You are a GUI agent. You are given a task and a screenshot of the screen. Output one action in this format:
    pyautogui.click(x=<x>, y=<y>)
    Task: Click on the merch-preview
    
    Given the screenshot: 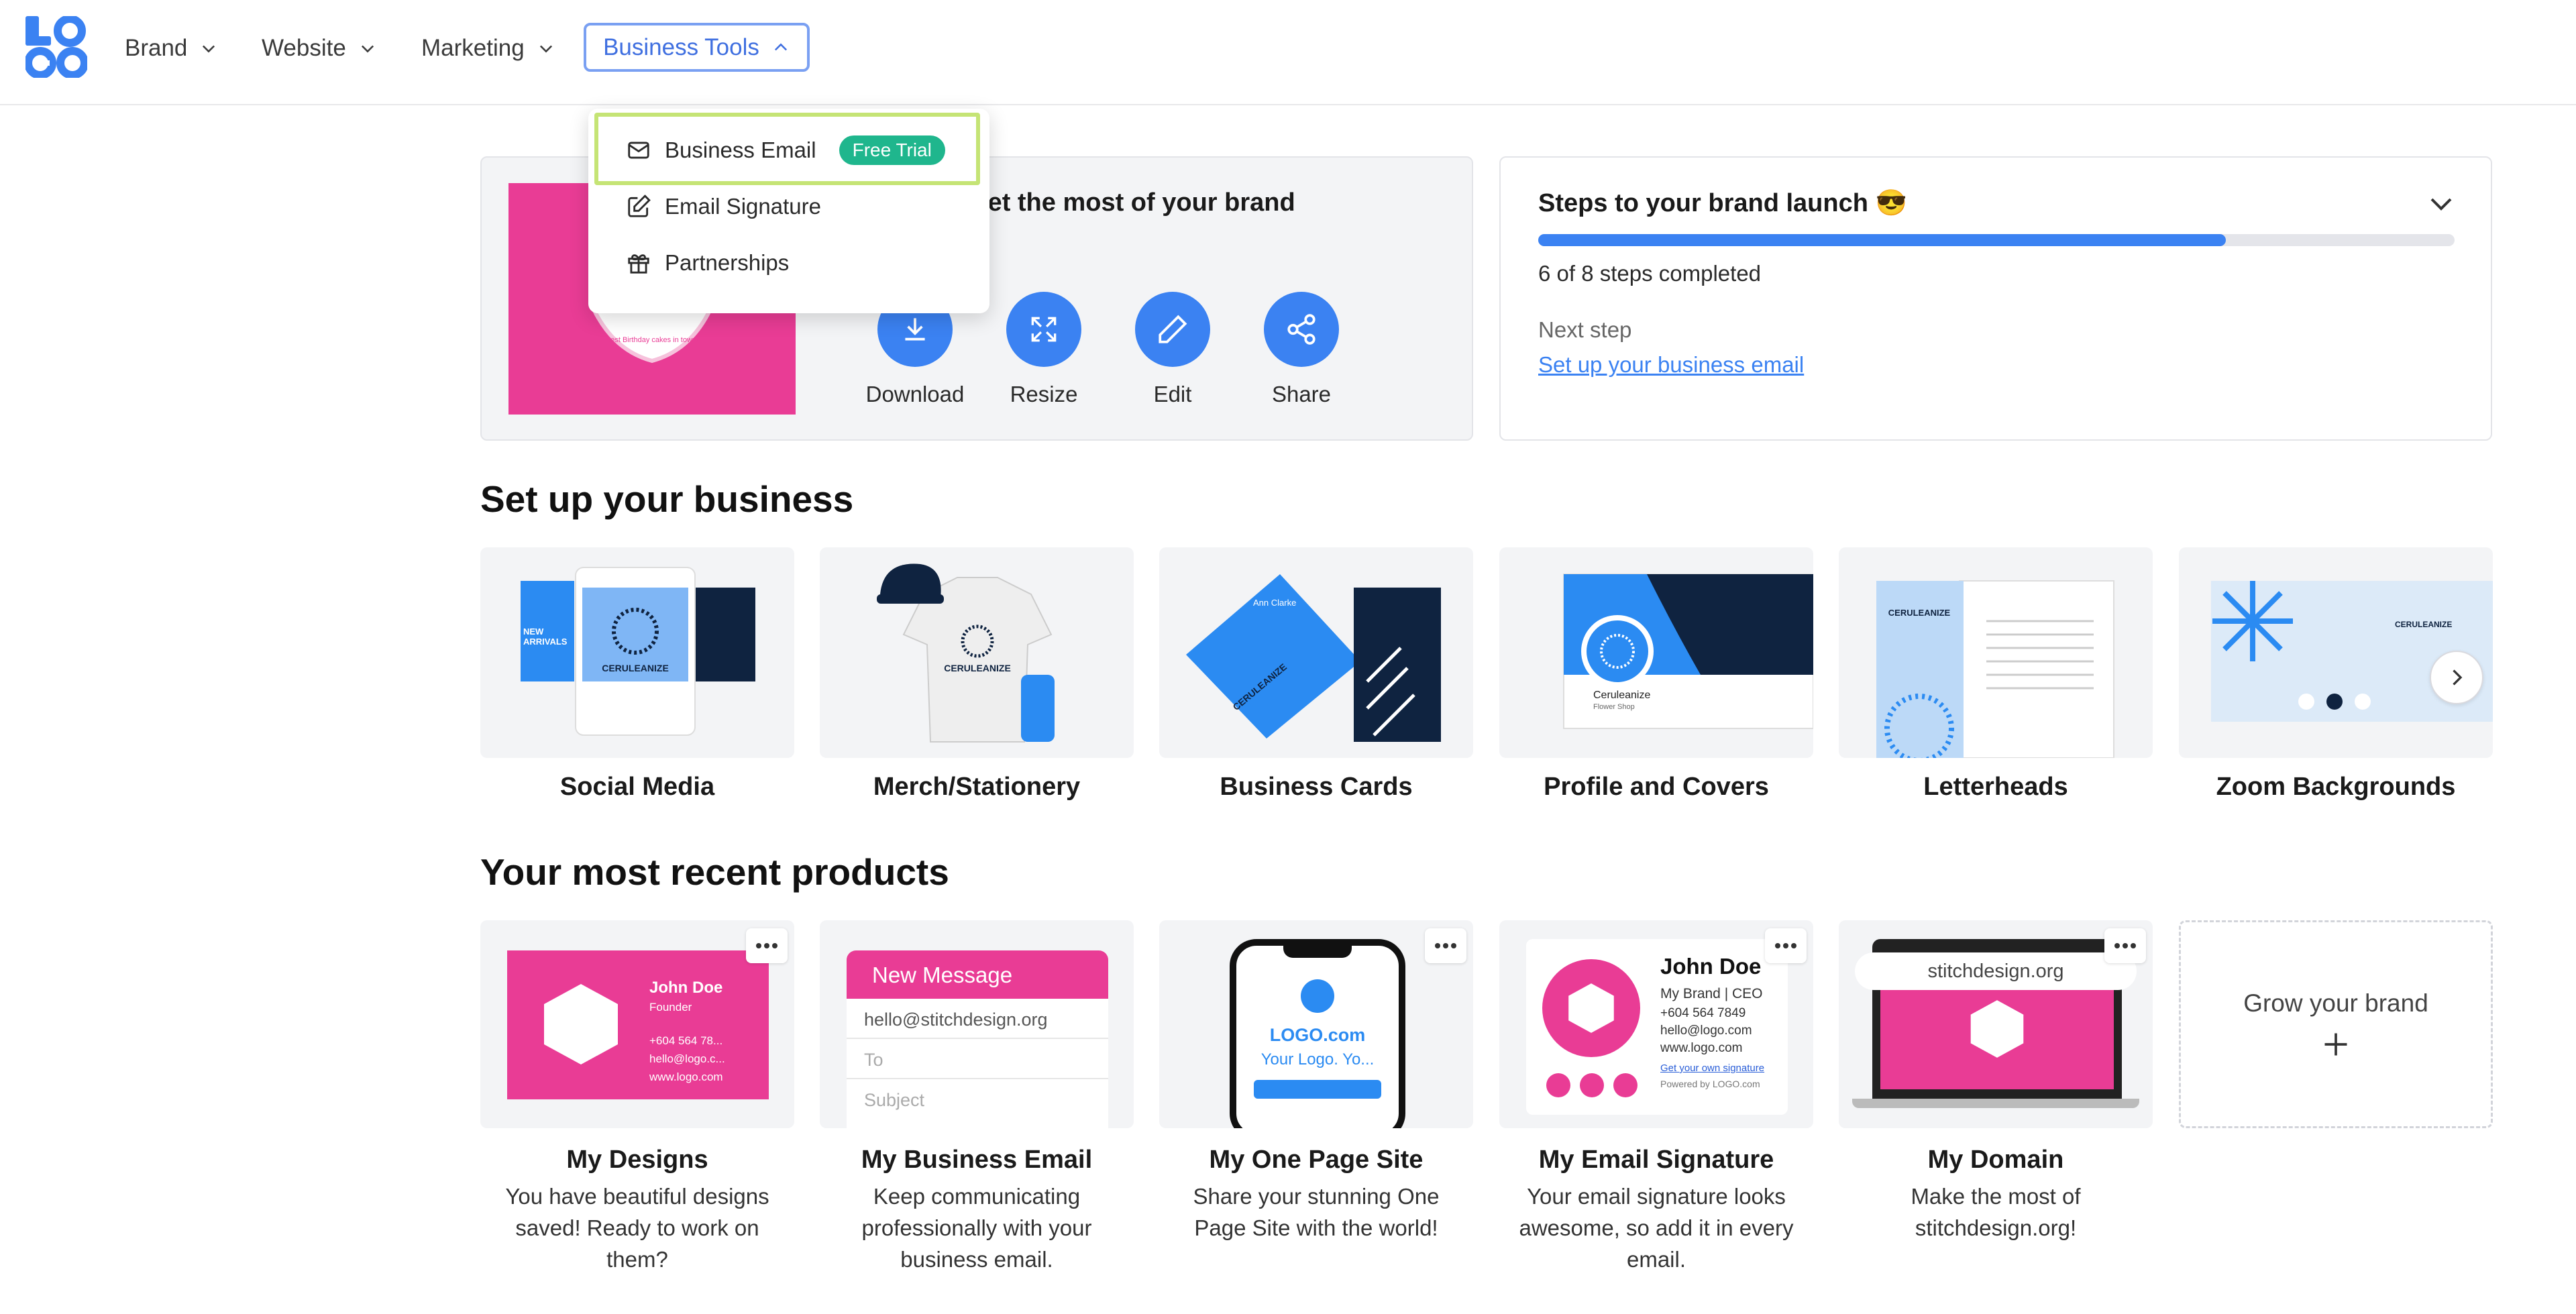 What is the action you would take?
    pyautogui.click(x=966, y=653)
    